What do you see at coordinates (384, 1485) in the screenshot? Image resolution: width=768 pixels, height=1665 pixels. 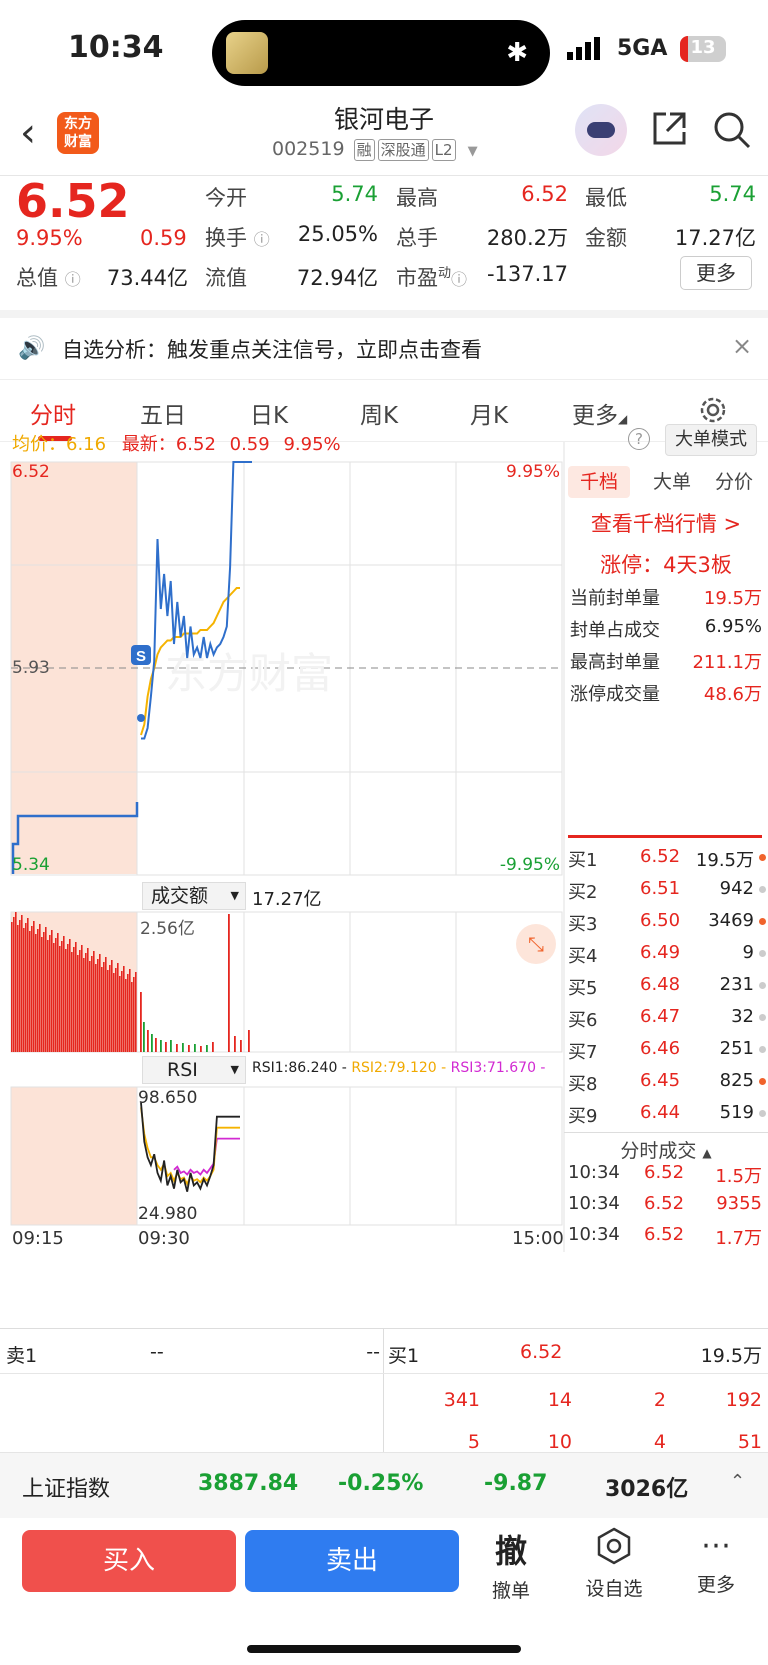 I see `index-ticker-bar: 上证指数 3887.84 -0.25% -9.87 3026亿 ⌃` at bounding box center [384, 1485].